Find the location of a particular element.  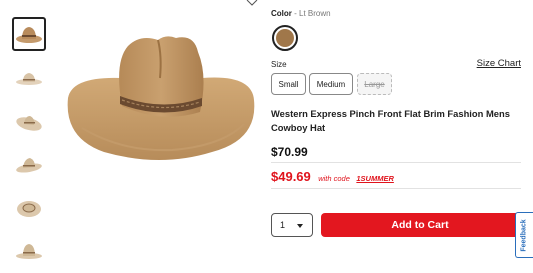

quantity-select: 1 is located at coordinates (292, 225).